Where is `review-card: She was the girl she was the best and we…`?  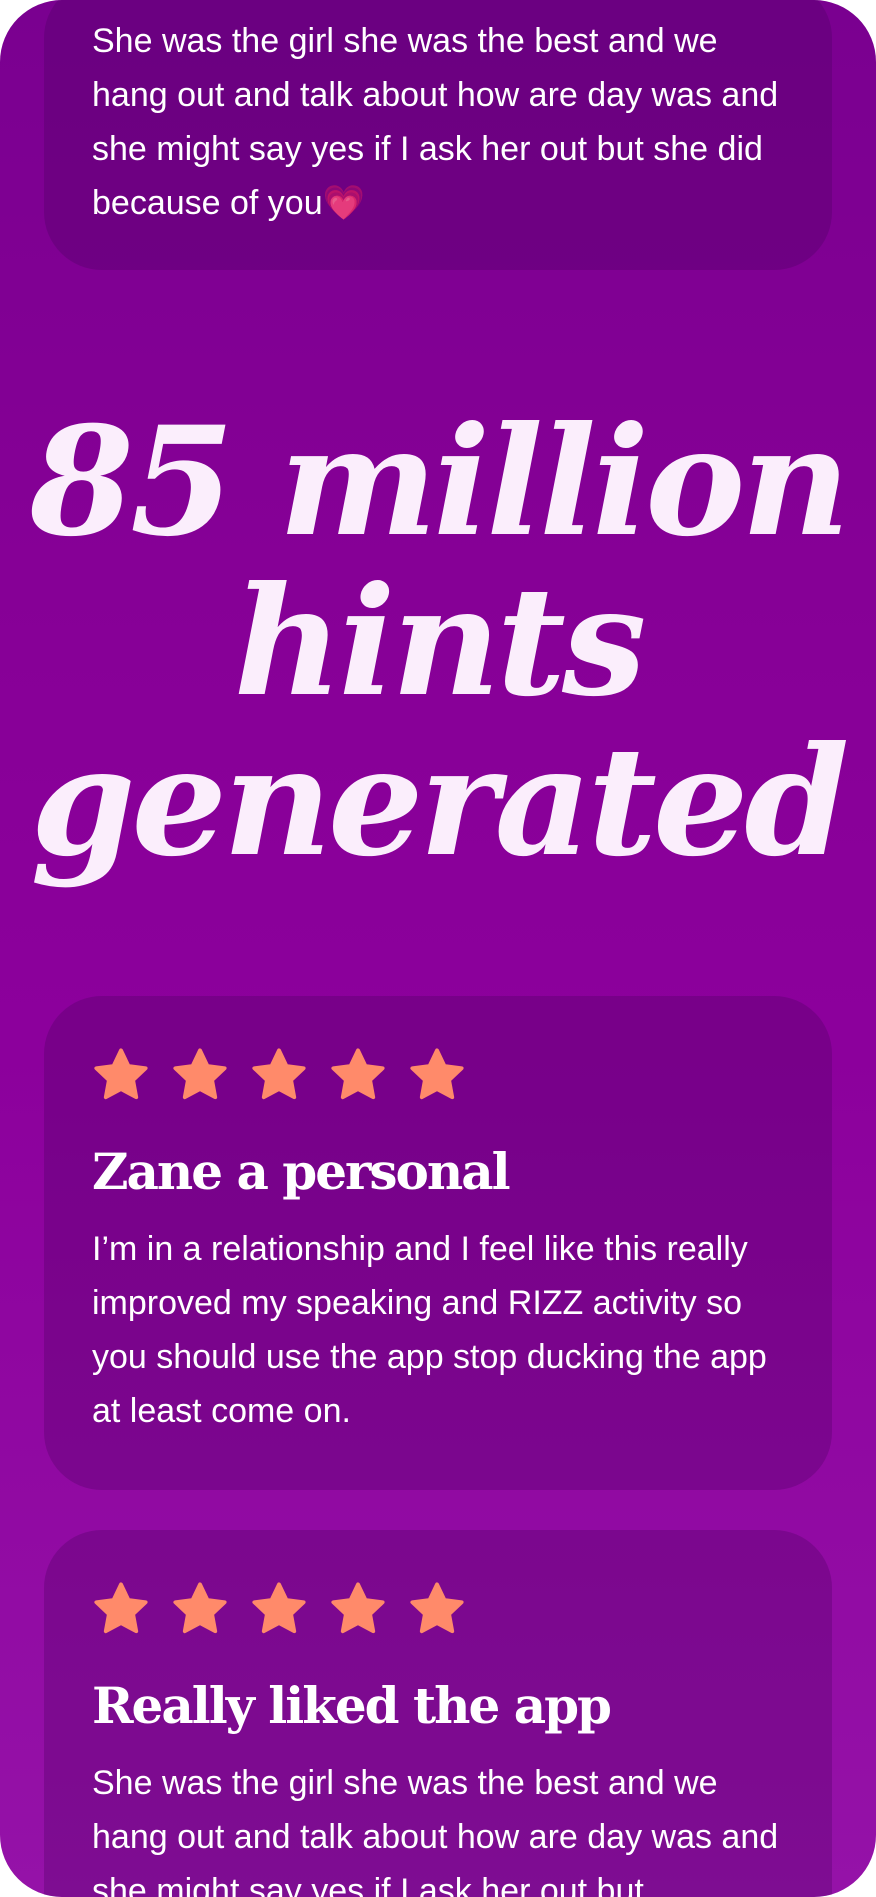
review-card: She was the girl she was the best and we… is located at coordinates (438, 135).